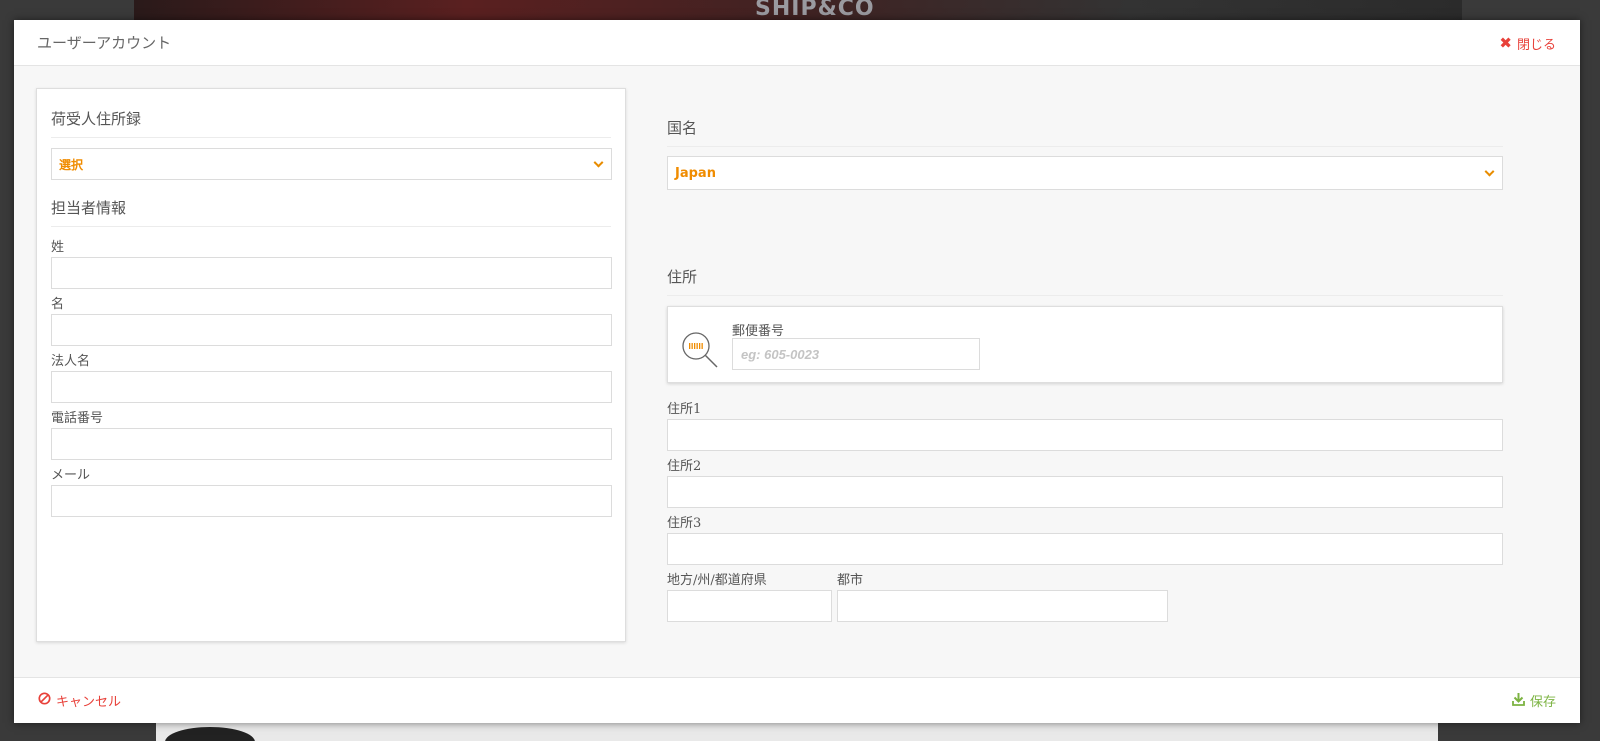 Image resolution: width=1600 pixels, height=741 pixels. What do you see at coordinates (71, 475) in the screenshot?
I see `email-label: メール` at bounding box center [71, 475].